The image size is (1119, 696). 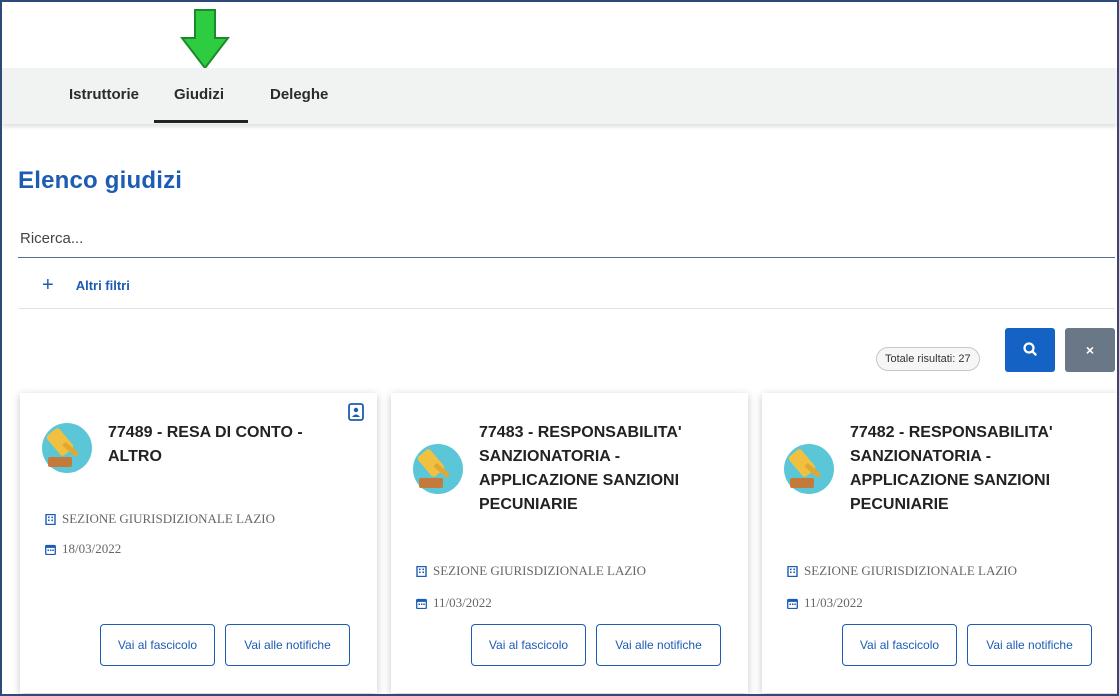 I want to click on plus-icon: +, so click(x=48, y=285).